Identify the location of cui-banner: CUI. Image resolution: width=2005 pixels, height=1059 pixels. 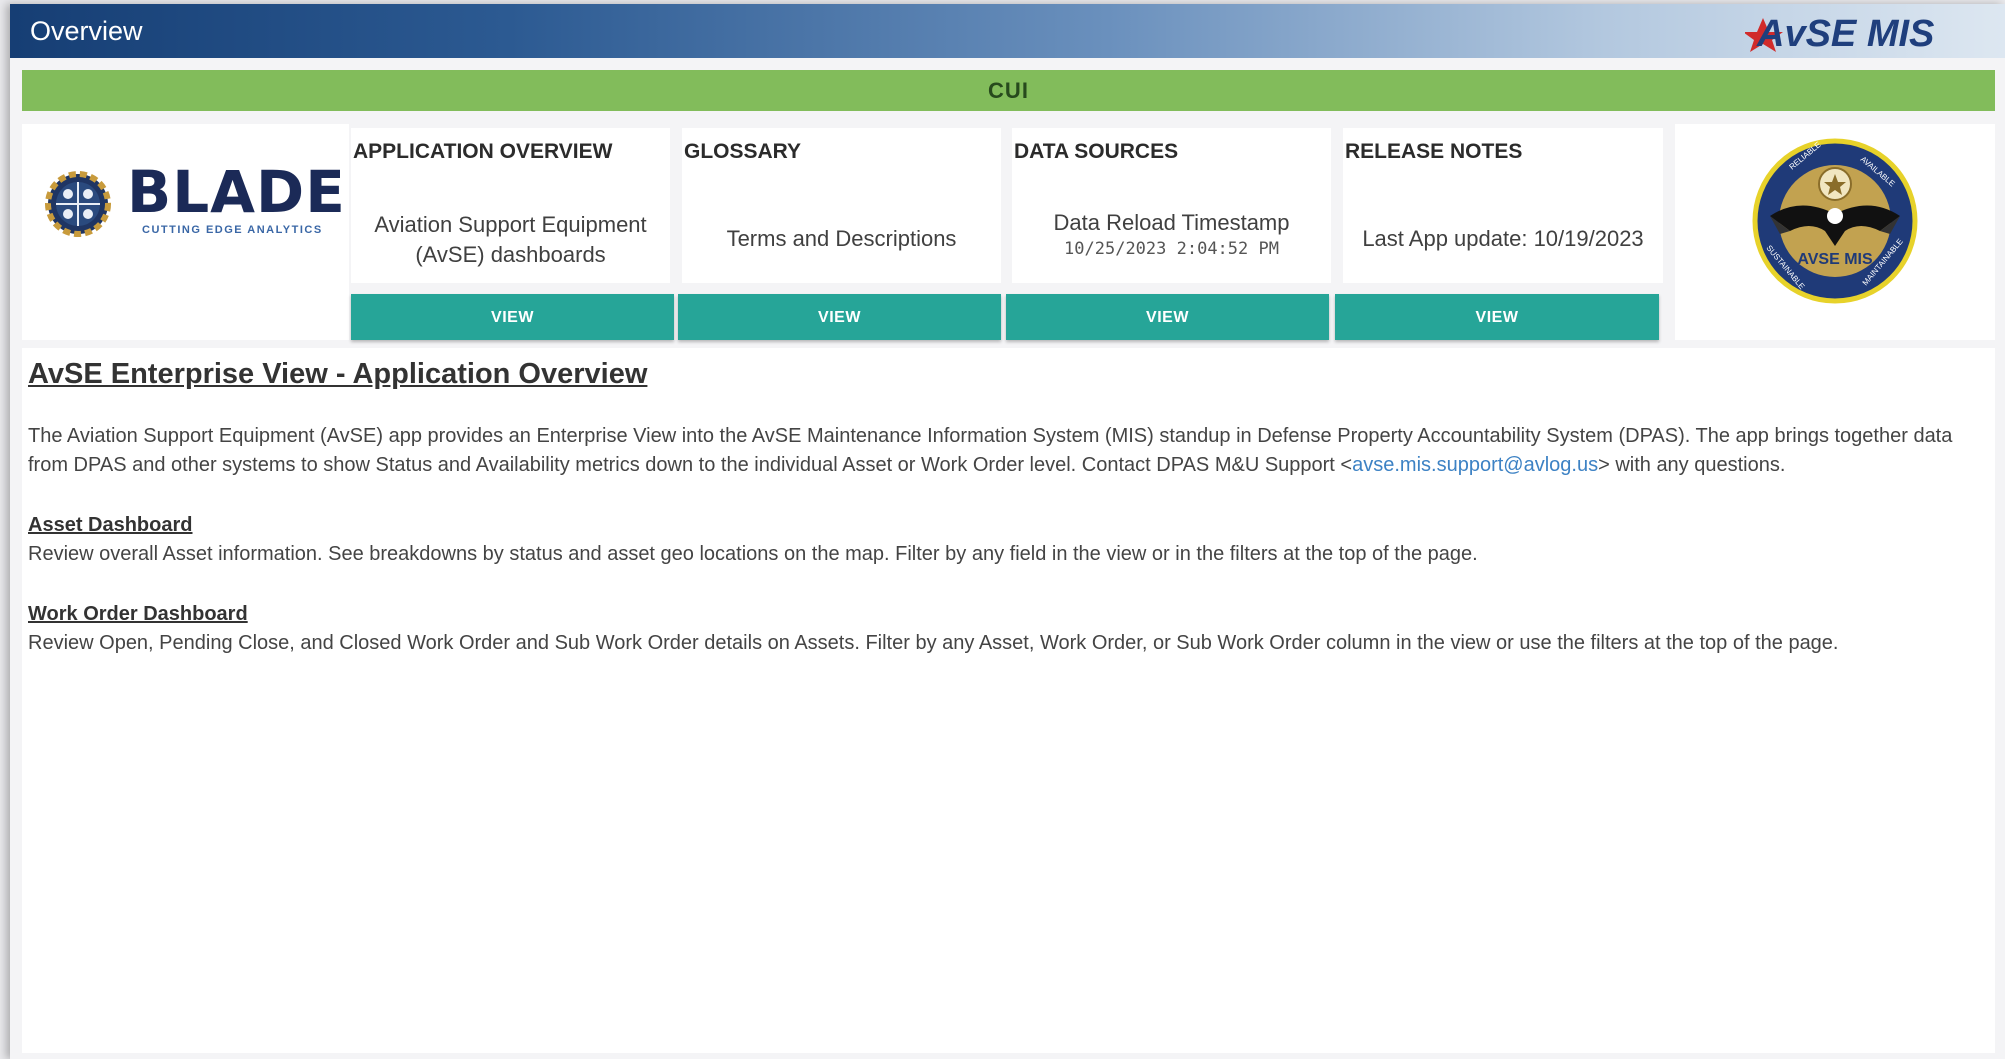
(1008, 90).